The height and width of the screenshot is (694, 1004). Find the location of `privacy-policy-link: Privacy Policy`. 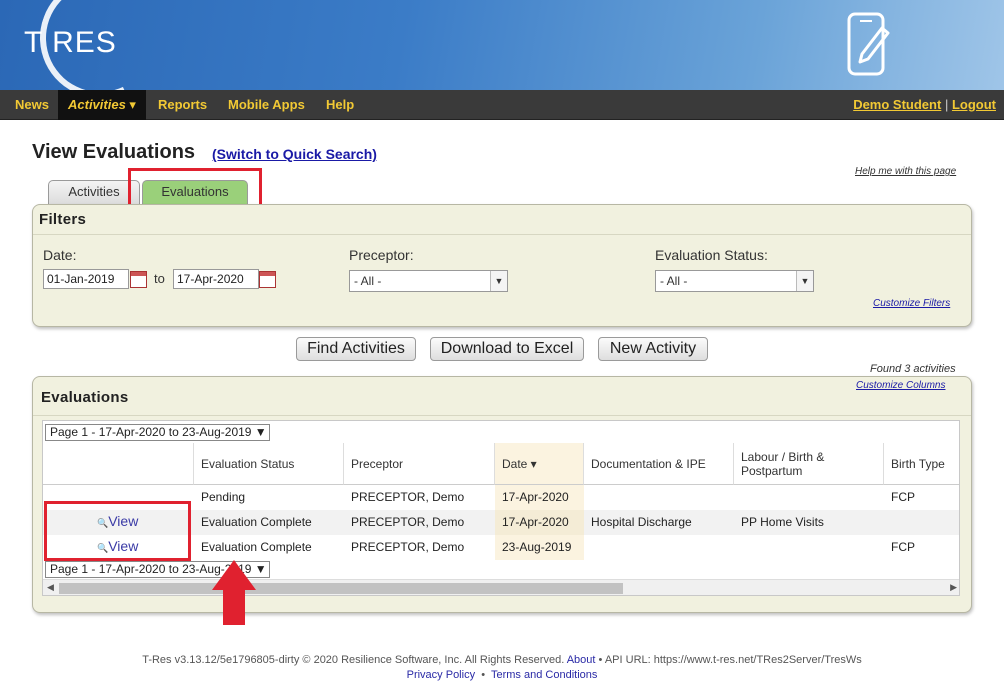

privacy-policy-link: Privacy Policy is located at coordinates (441, 675).